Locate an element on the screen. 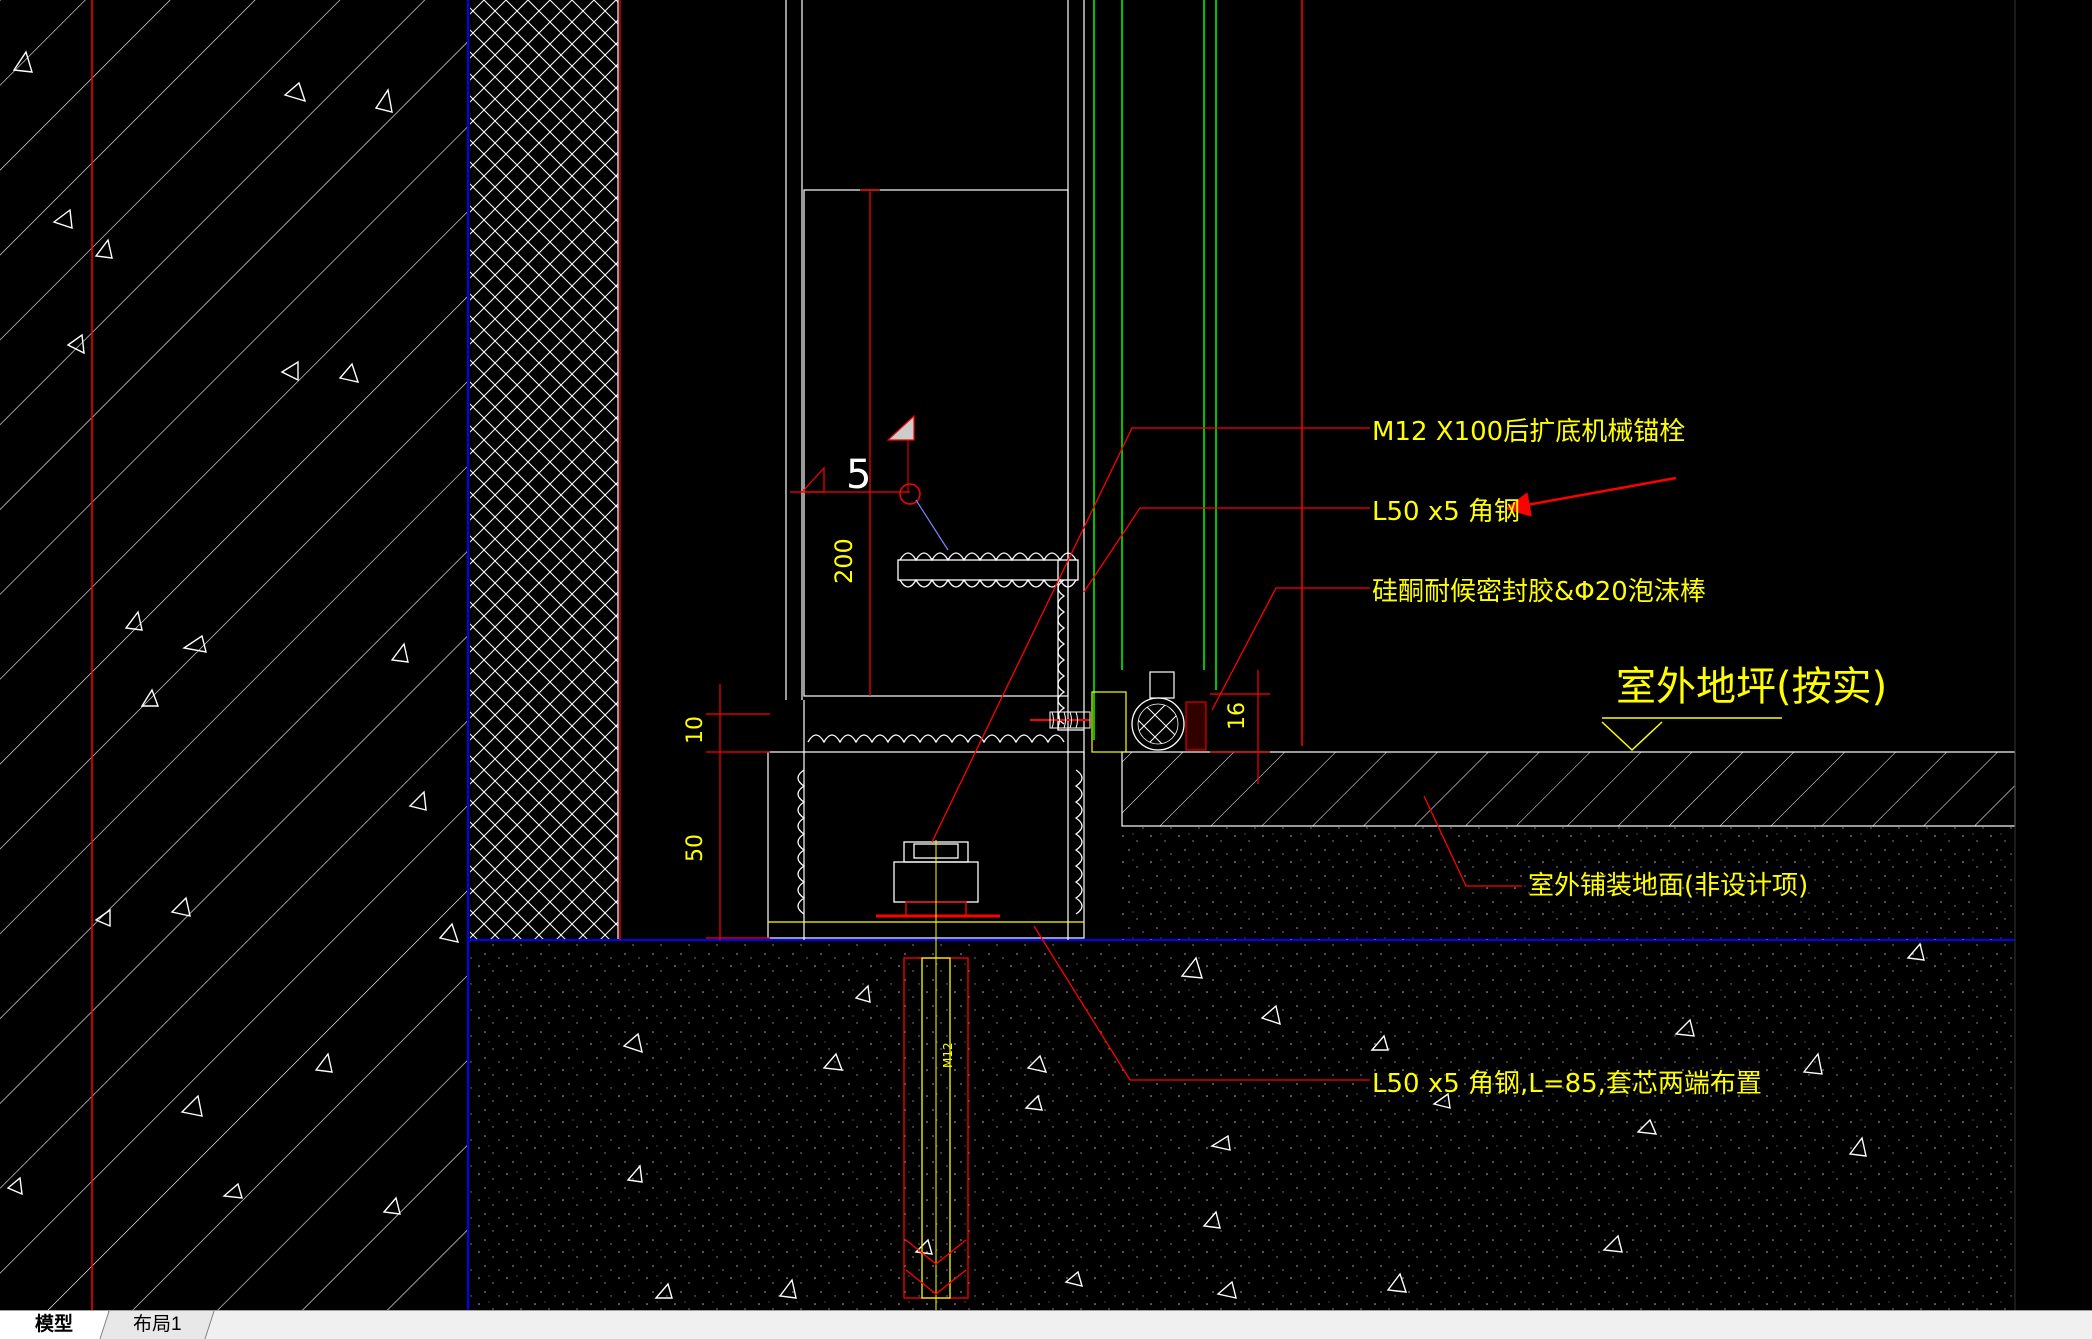  sealant-foam-rod is located at coordinates (1118, 712).